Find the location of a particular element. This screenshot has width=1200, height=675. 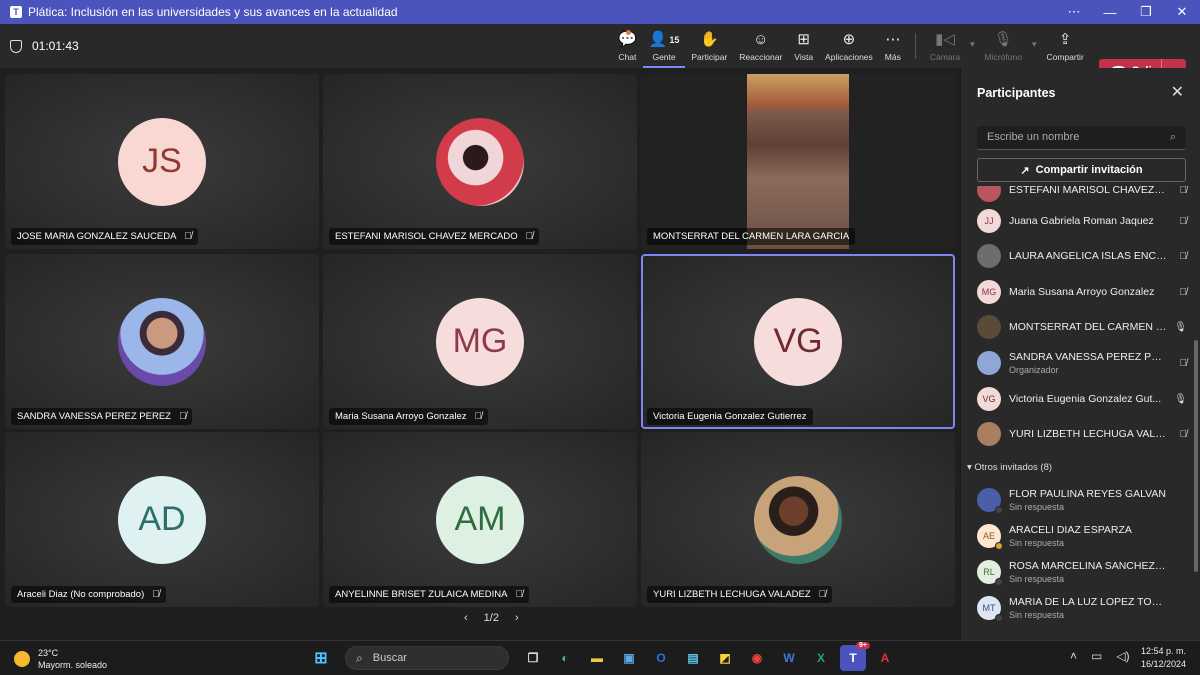

participant-avatar: VG is located at coordinates (989, 399).